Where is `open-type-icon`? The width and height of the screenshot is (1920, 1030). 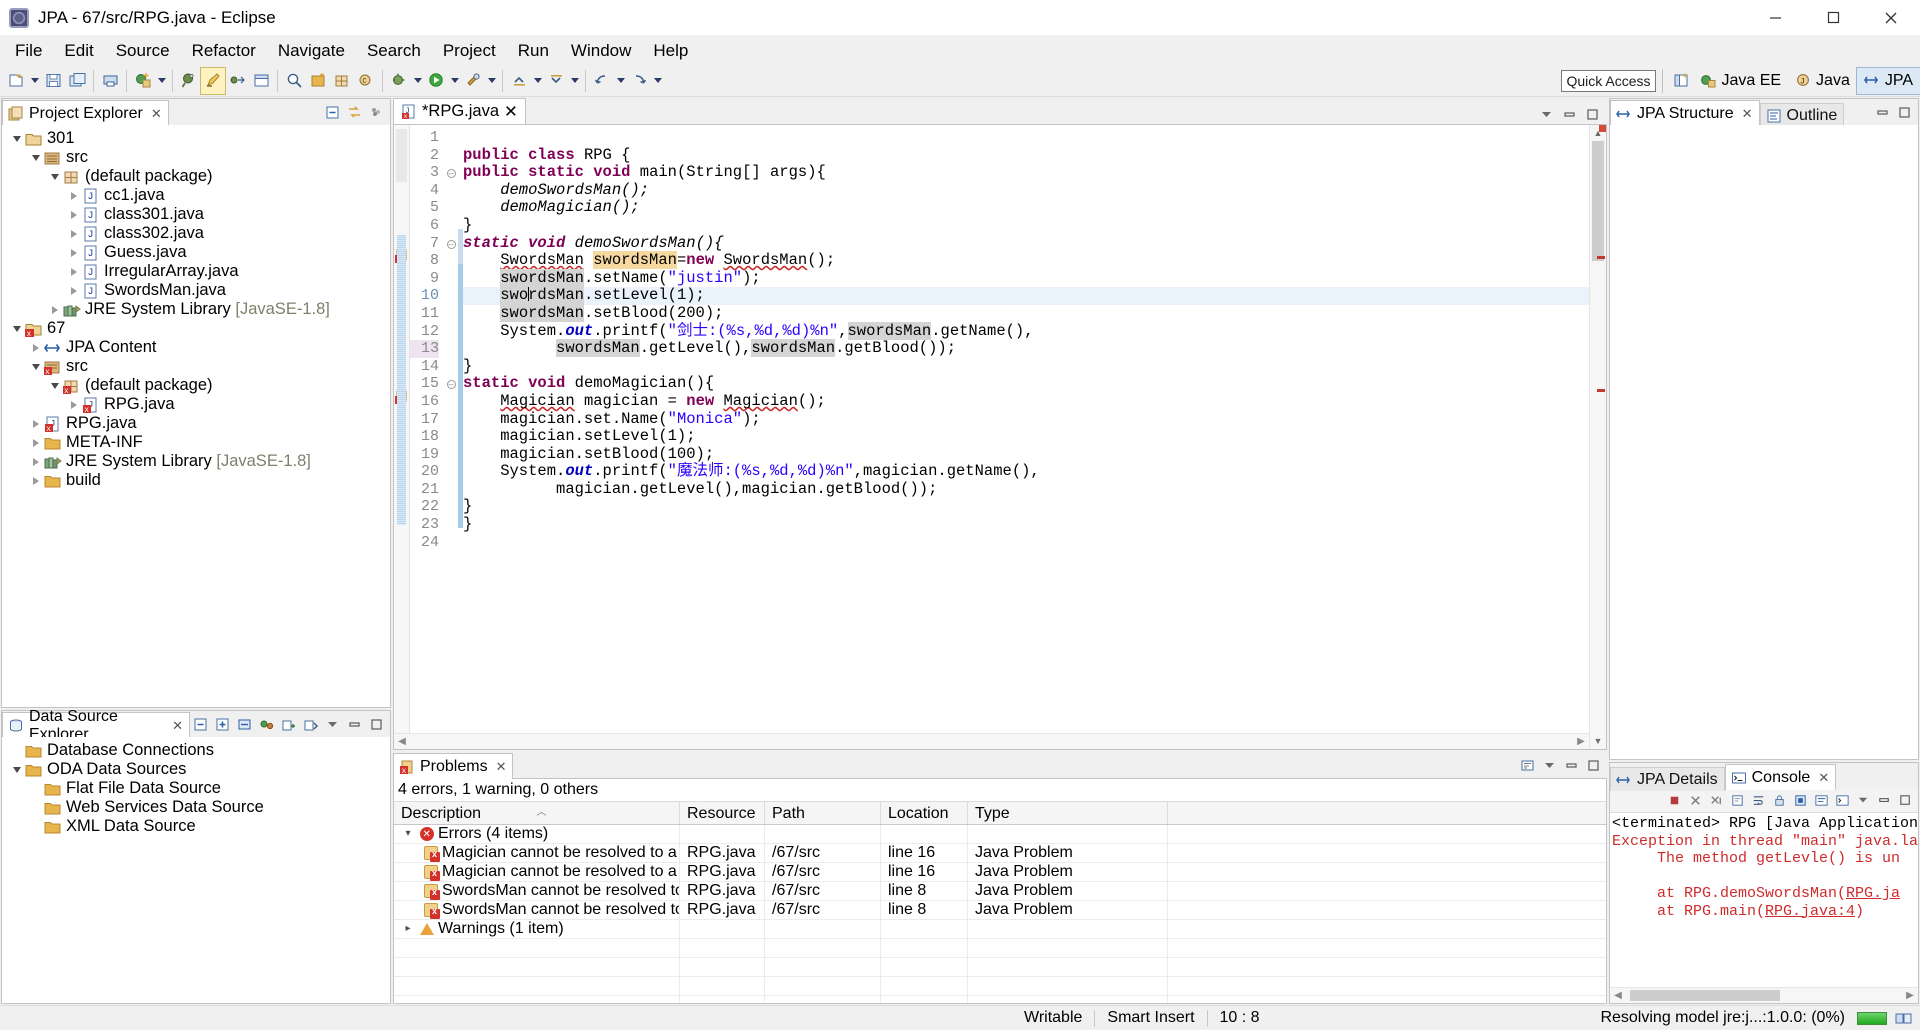
open-type-icon is located at coordinates (189, 81).